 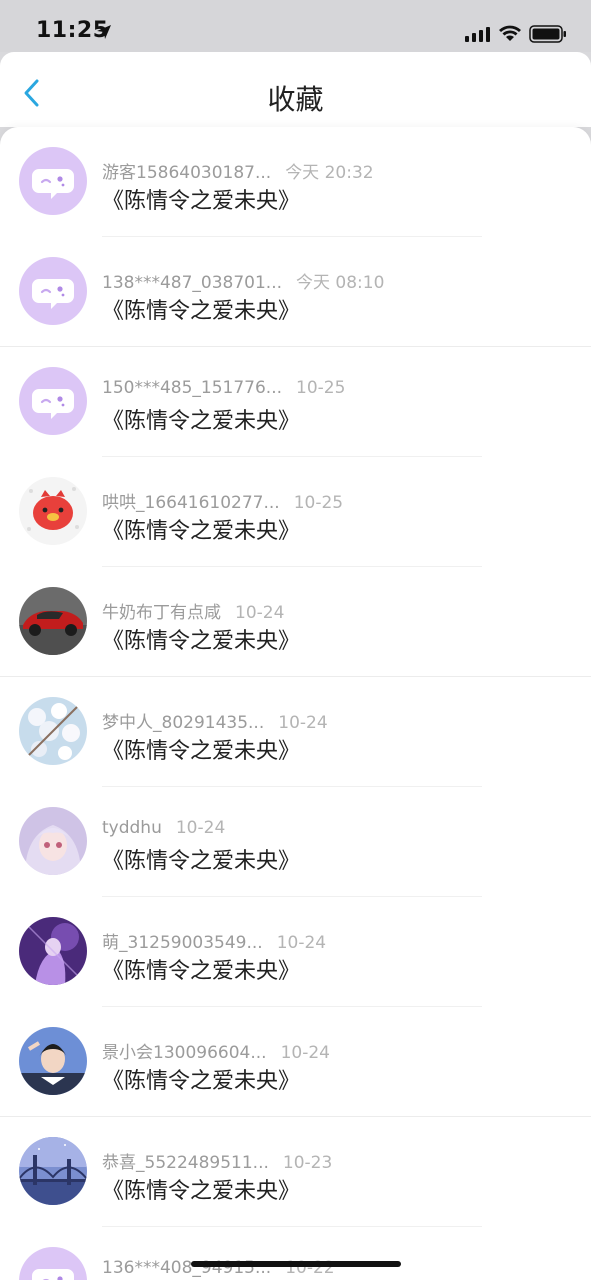 What do you see at coordinates (295, 842) in the screenshot?
I see `favorite-item: tyddhu 10-24 《陈情令之爱未央》` at bounding box center [295, 842].